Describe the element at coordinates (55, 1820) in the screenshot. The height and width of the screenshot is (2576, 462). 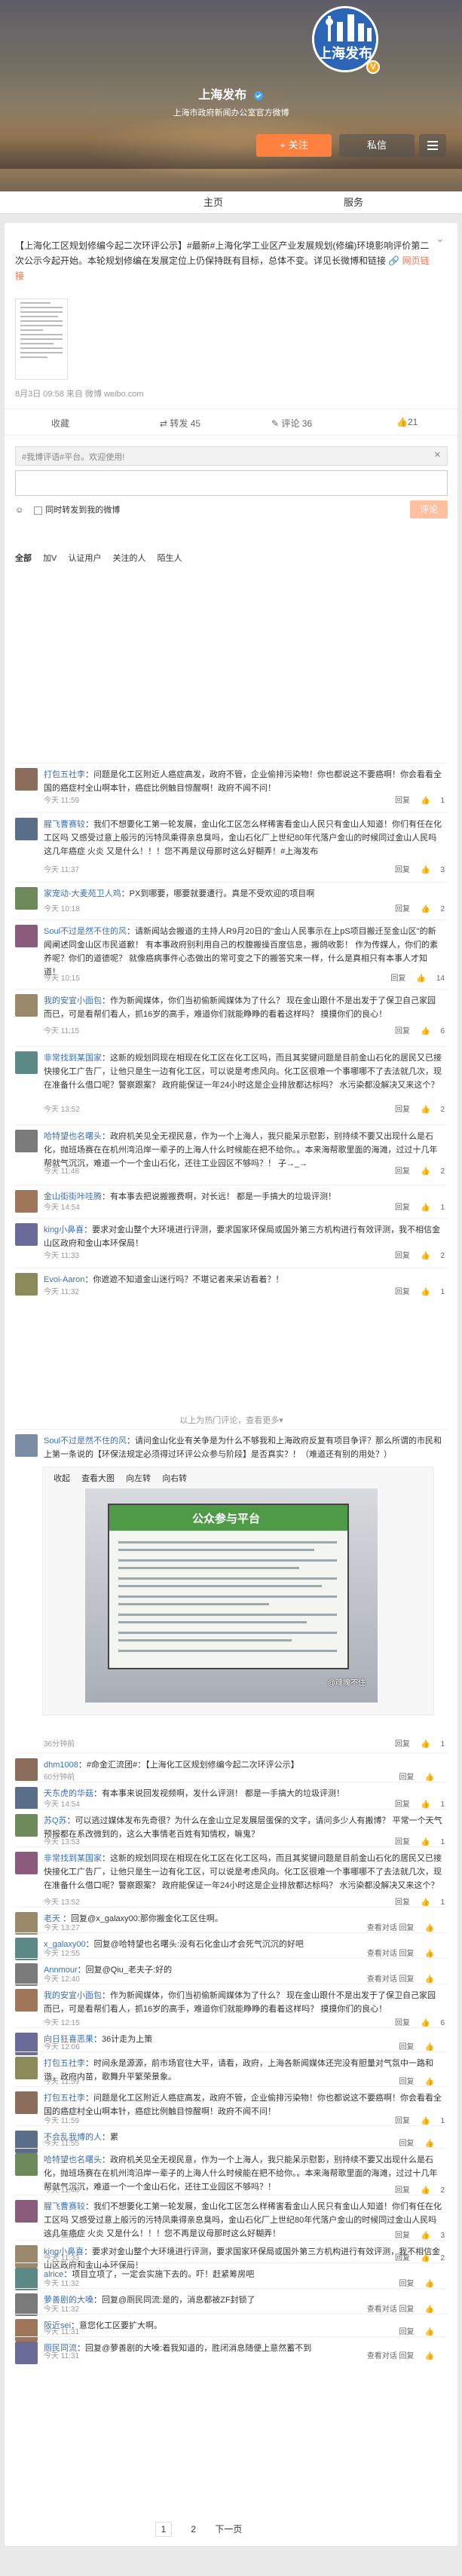
I see `comment-author: 苏Q苏` at that location.